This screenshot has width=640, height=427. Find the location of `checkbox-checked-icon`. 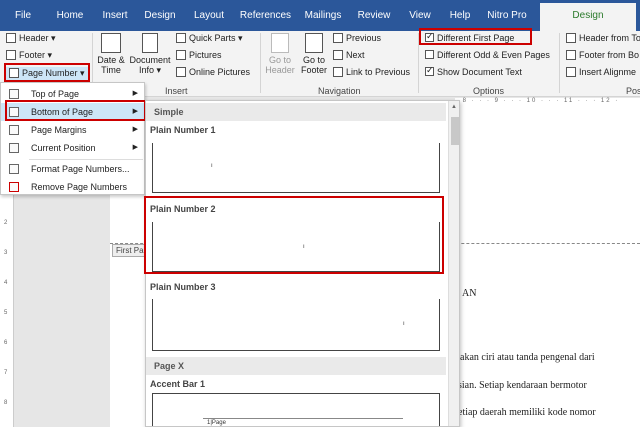

checkbox-checked-icon is located at coordinates (429, 70).